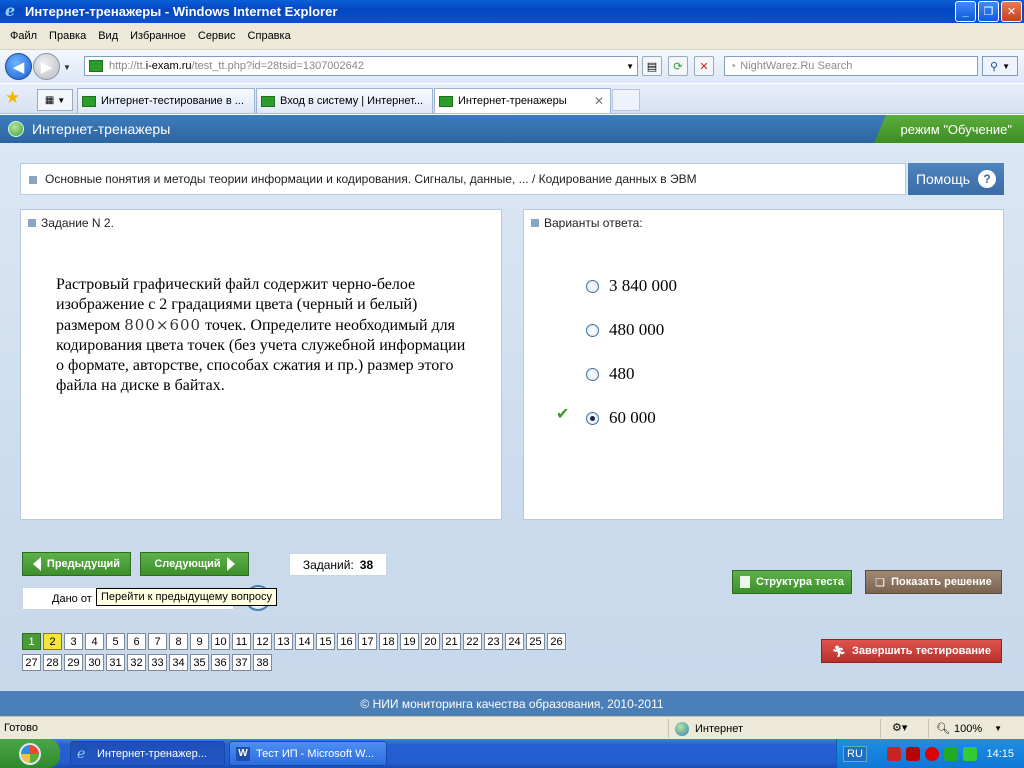 This screenshot has width=1024, height=768. I want to click on favorites-star-icon: ★, so click(12, 98).